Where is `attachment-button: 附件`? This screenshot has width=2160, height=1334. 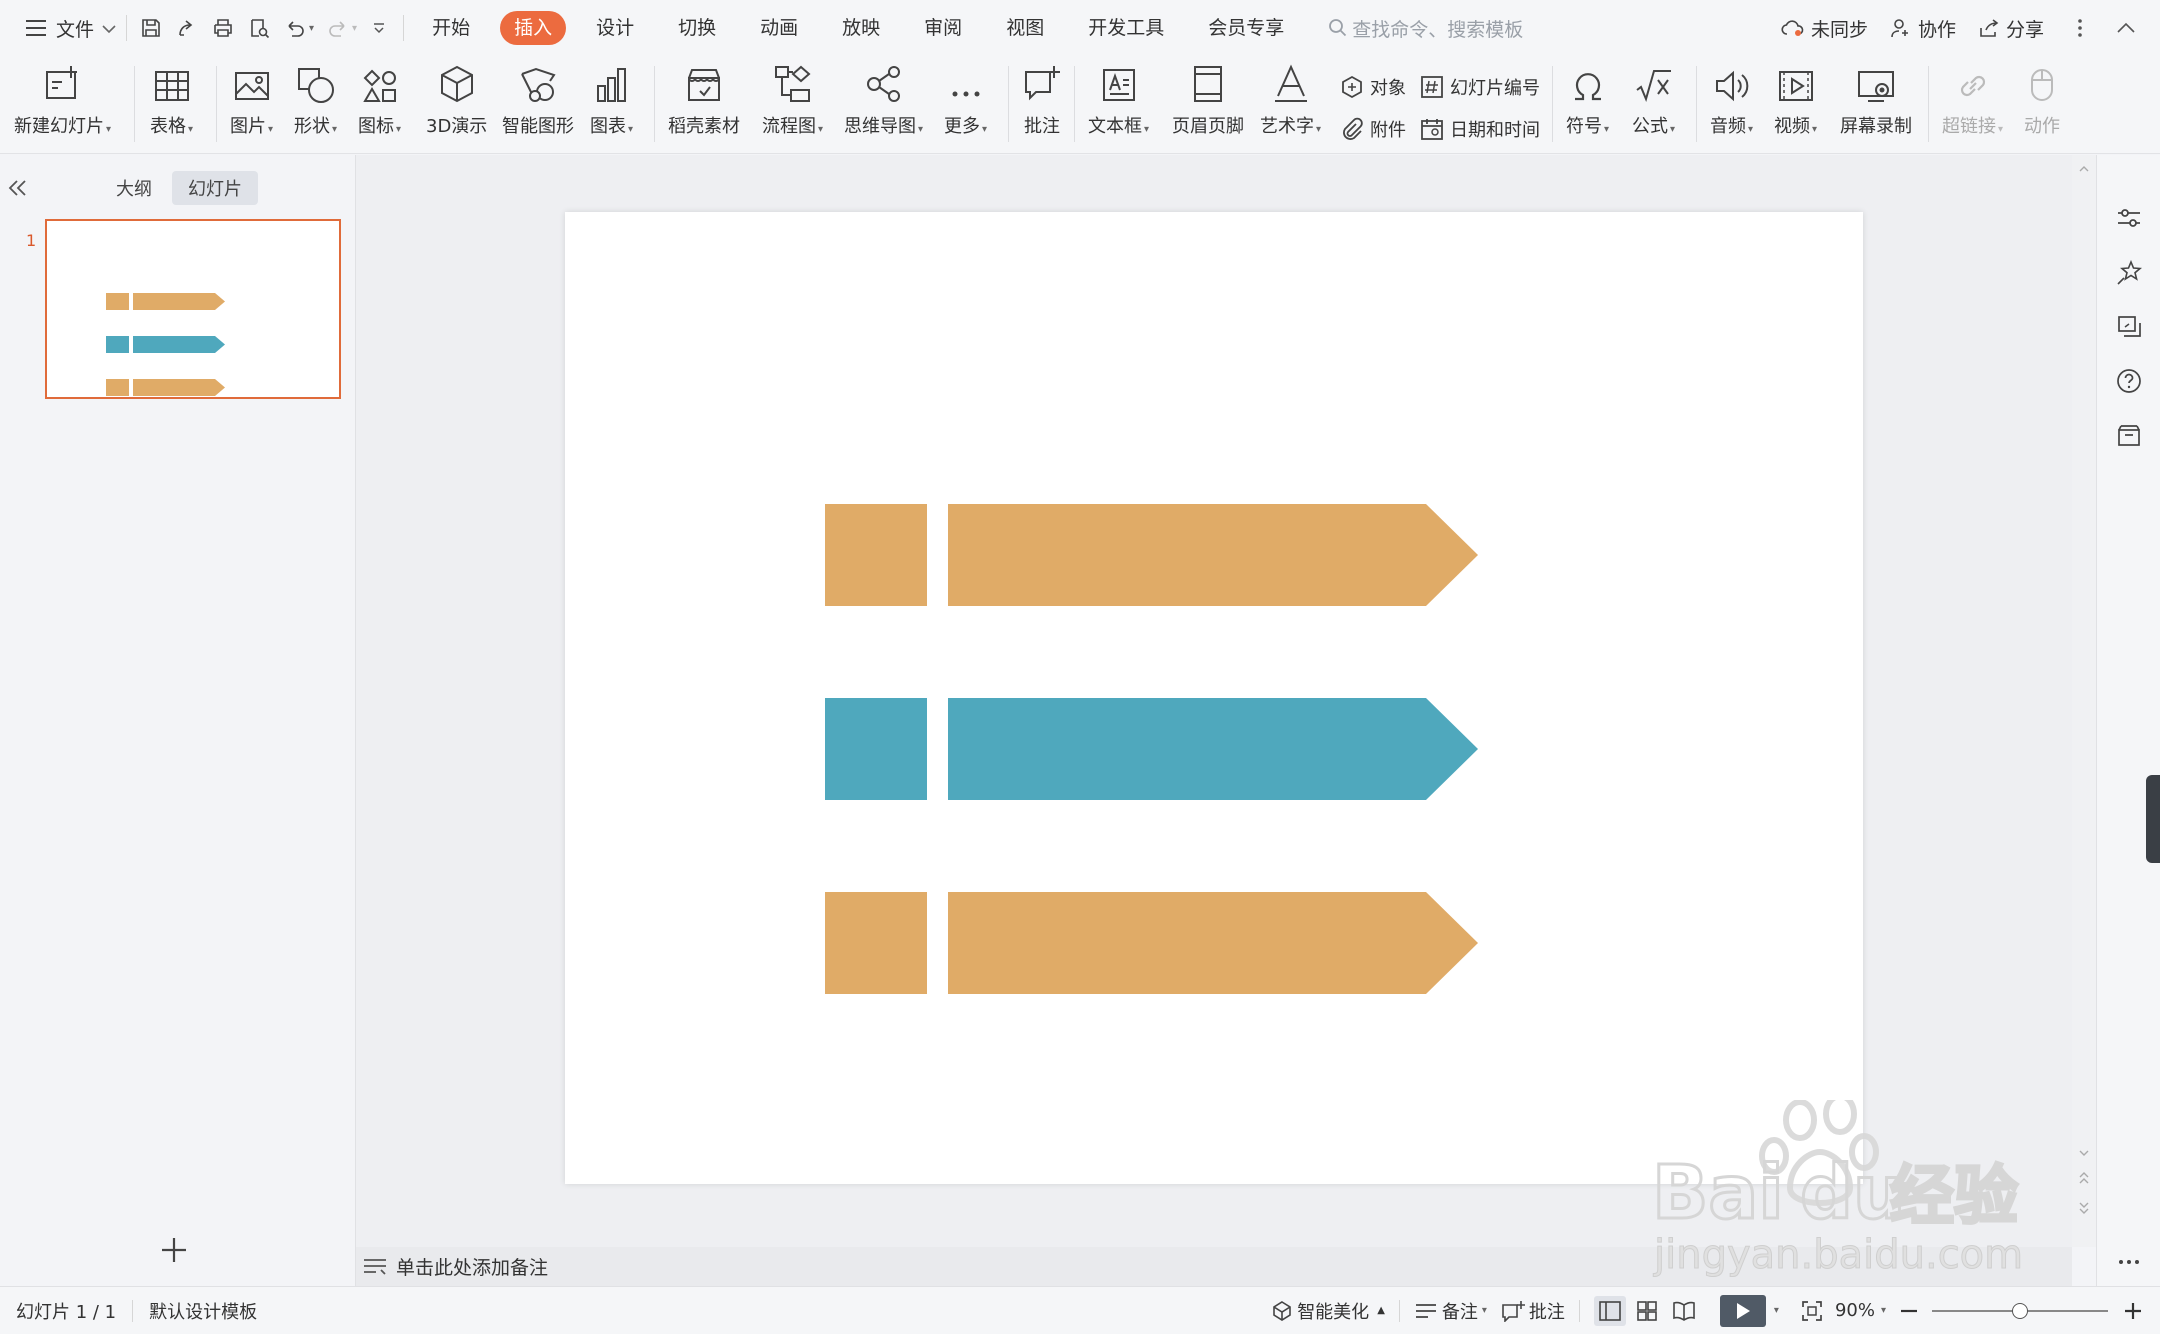 attachment-button: 附件 is located at coordinates (1373, 129).